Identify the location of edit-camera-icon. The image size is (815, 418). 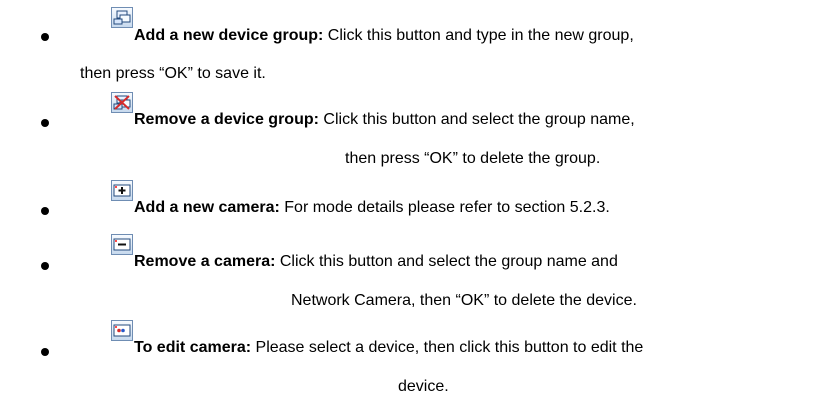
(122, 330).